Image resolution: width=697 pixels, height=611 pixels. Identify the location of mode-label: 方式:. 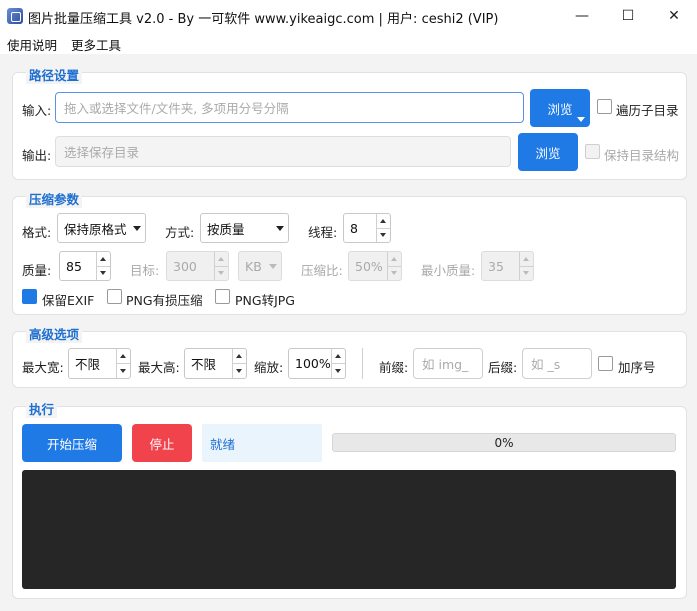
(180, 232).